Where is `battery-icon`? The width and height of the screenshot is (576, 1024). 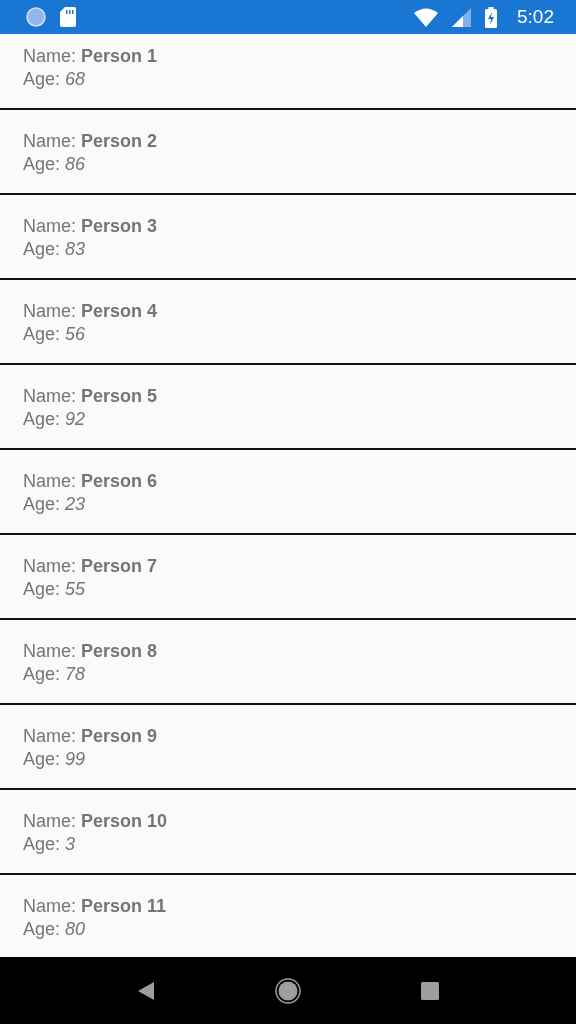
battery-icon is located at coordinates (491, 17).